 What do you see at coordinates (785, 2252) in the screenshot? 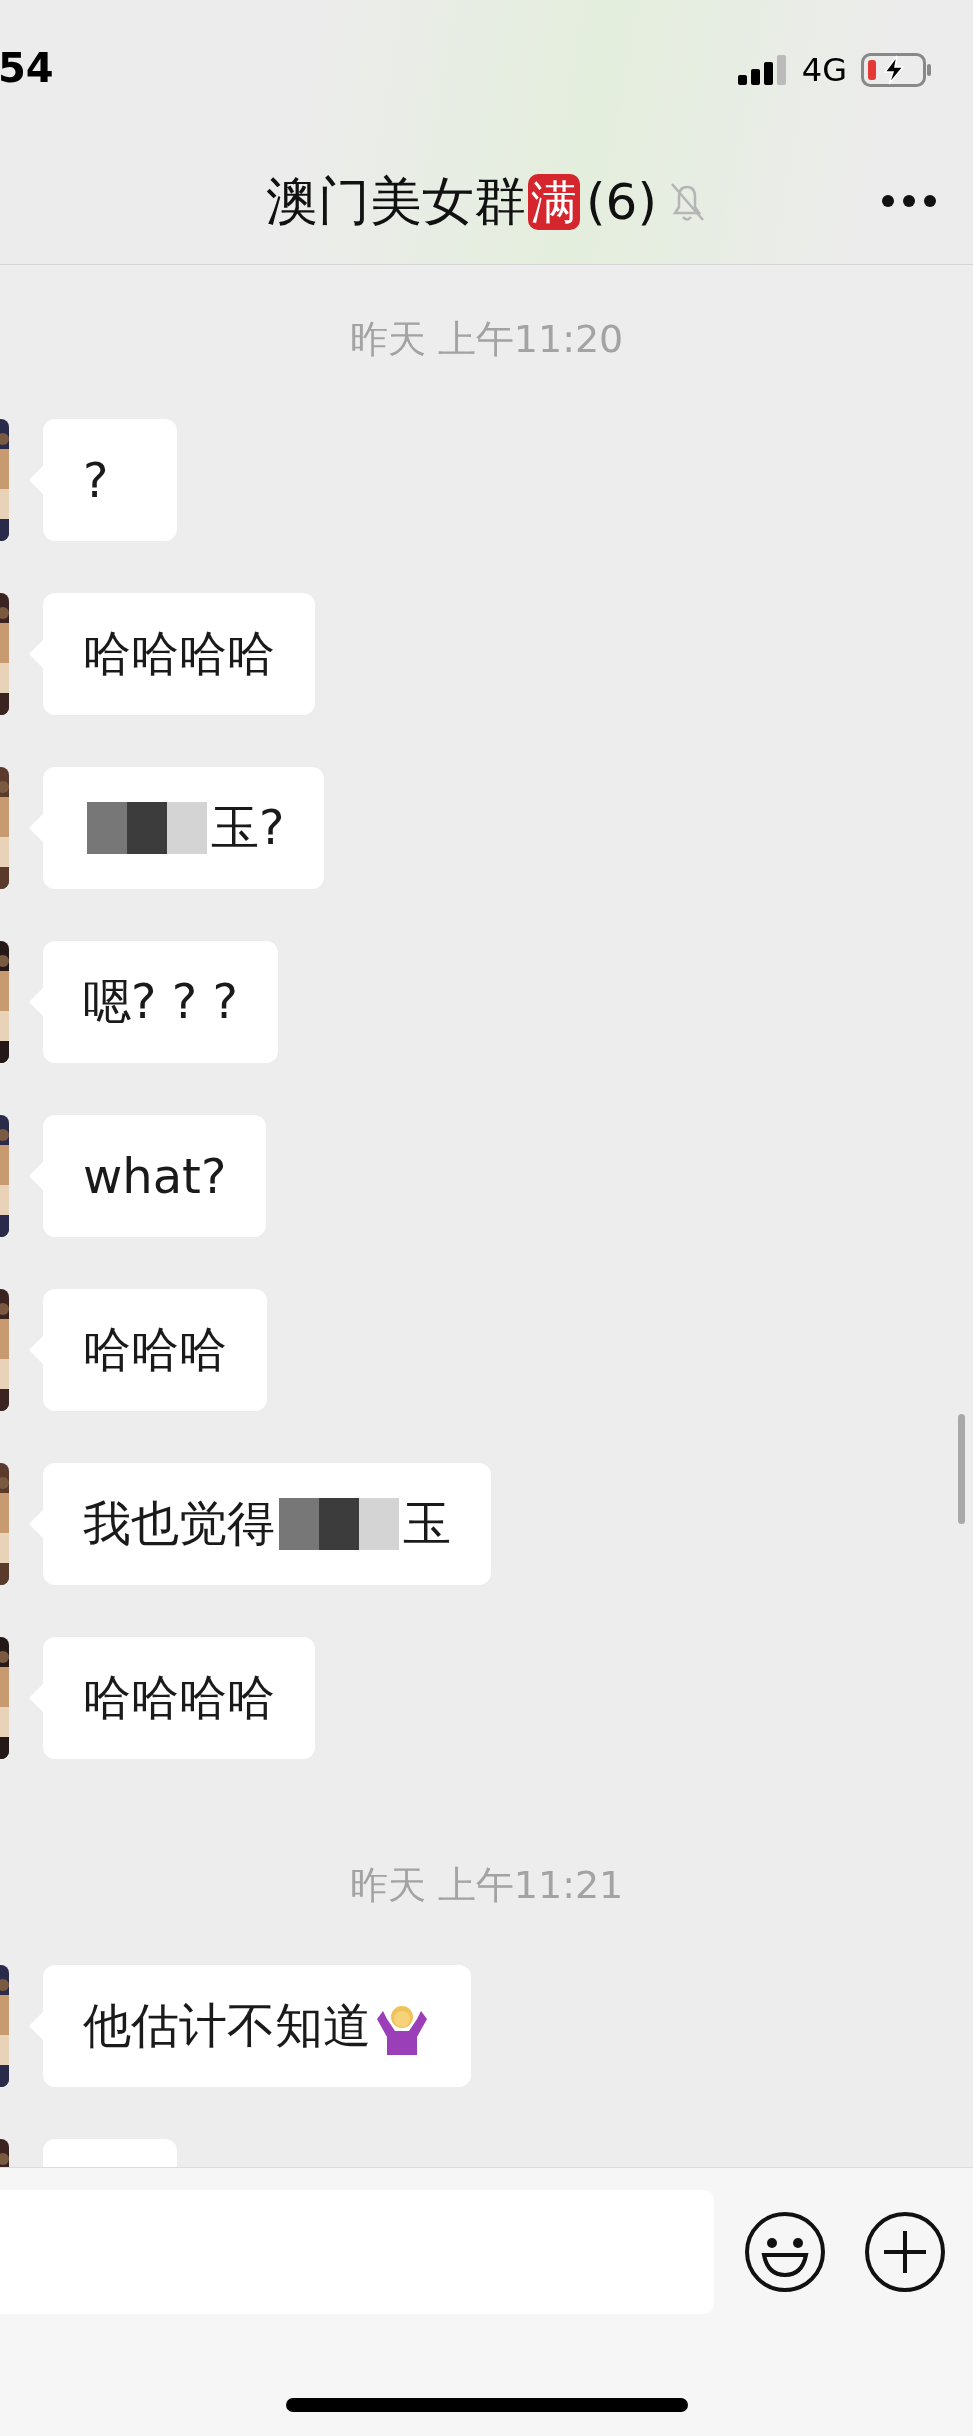
I see `emoji-icon` at bounding box center [785, 2252].